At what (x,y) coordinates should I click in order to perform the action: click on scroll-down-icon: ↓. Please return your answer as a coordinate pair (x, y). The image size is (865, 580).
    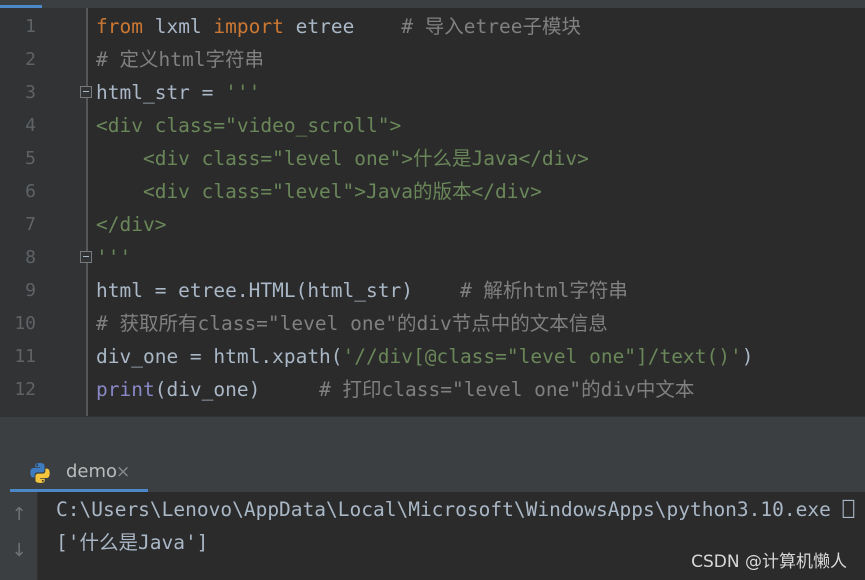
    Looking at the image, I should click on (19, 550).